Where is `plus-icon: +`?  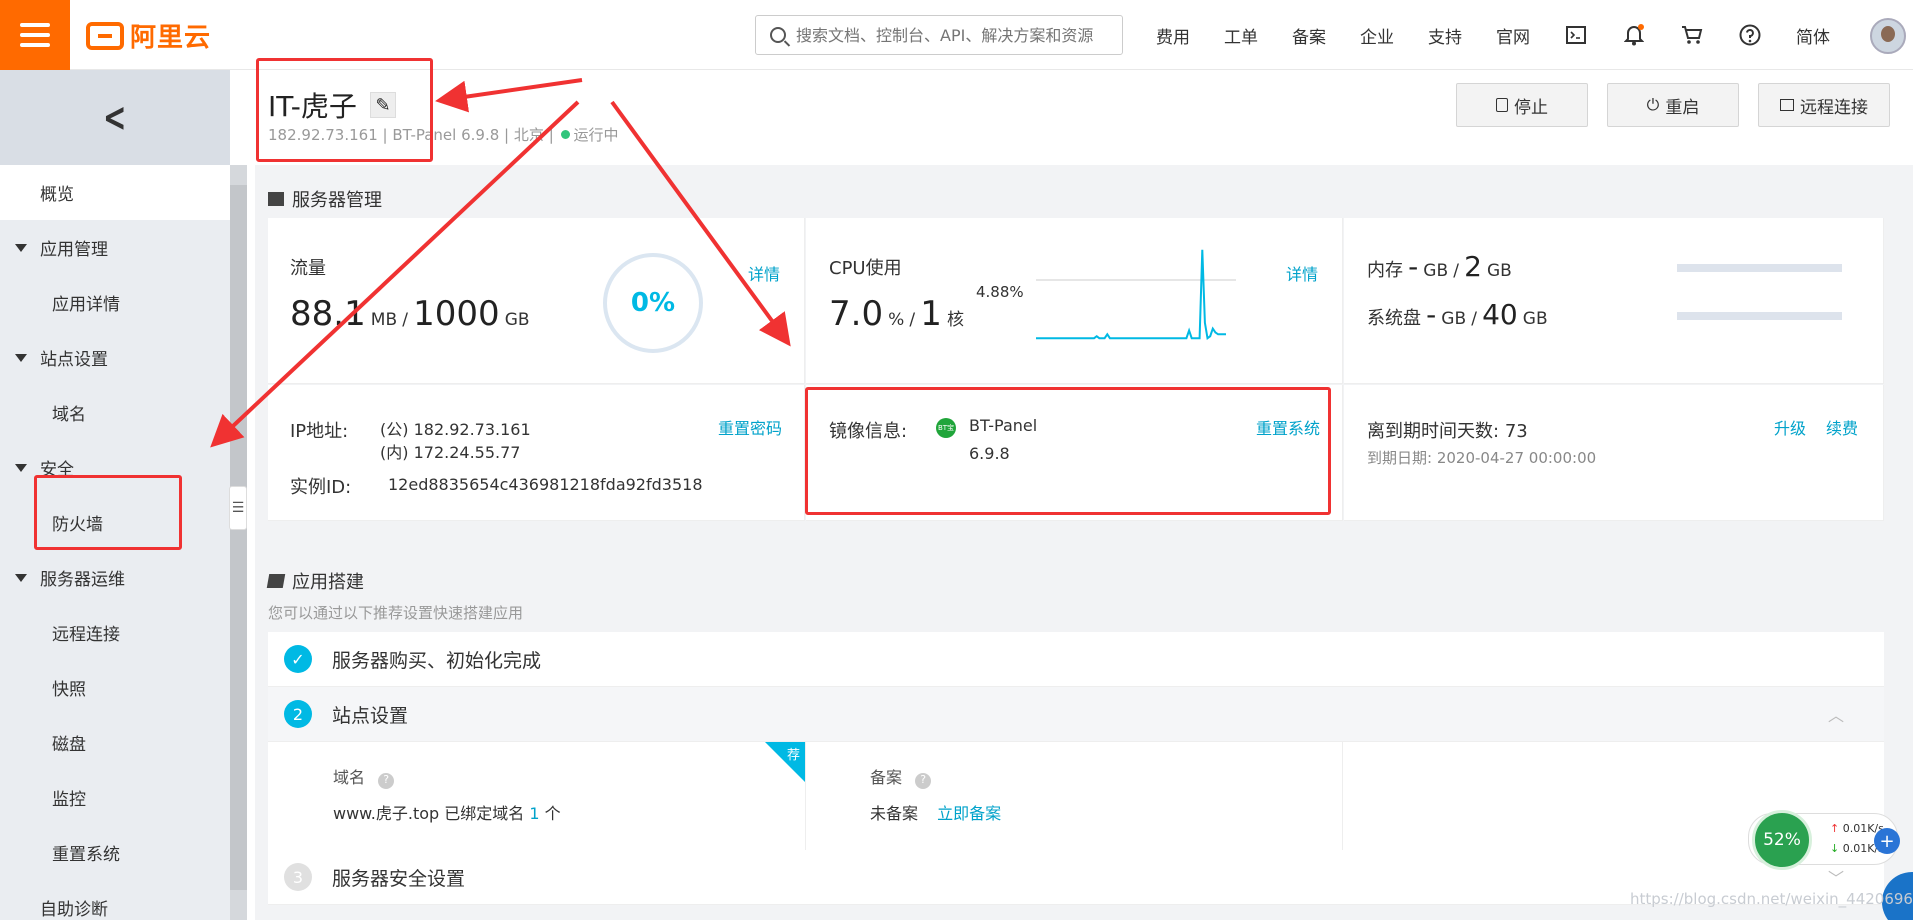 plus-icon: + is located at coordinates (1887, 841).